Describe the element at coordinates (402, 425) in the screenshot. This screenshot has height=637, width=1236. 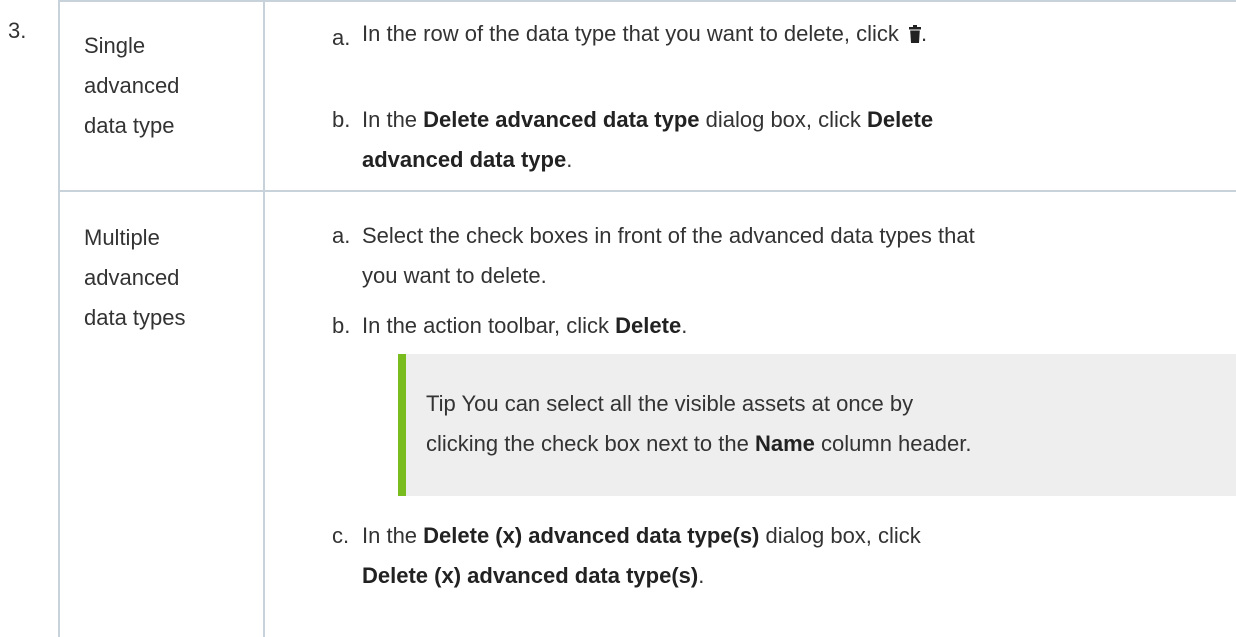
I see `tip-accent-bar` at that location.